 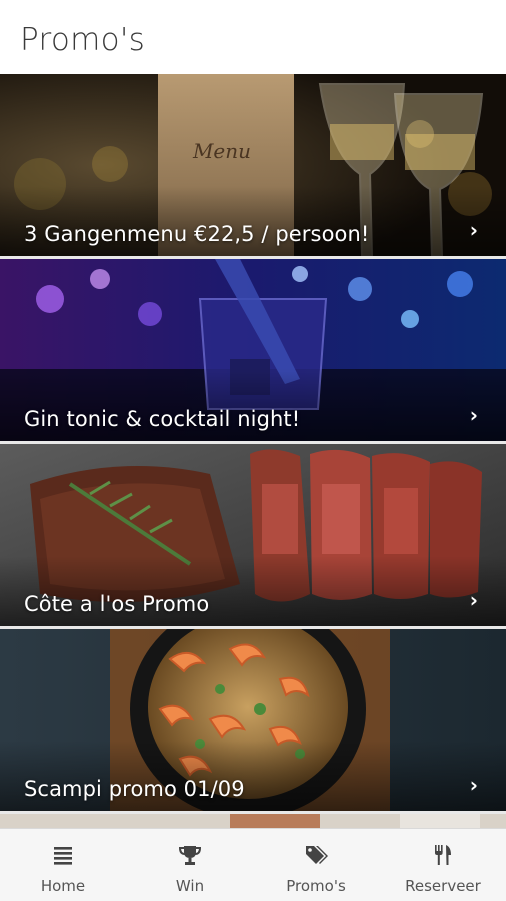 I want to click on tab-label: Home, so click(x=63, y=886).